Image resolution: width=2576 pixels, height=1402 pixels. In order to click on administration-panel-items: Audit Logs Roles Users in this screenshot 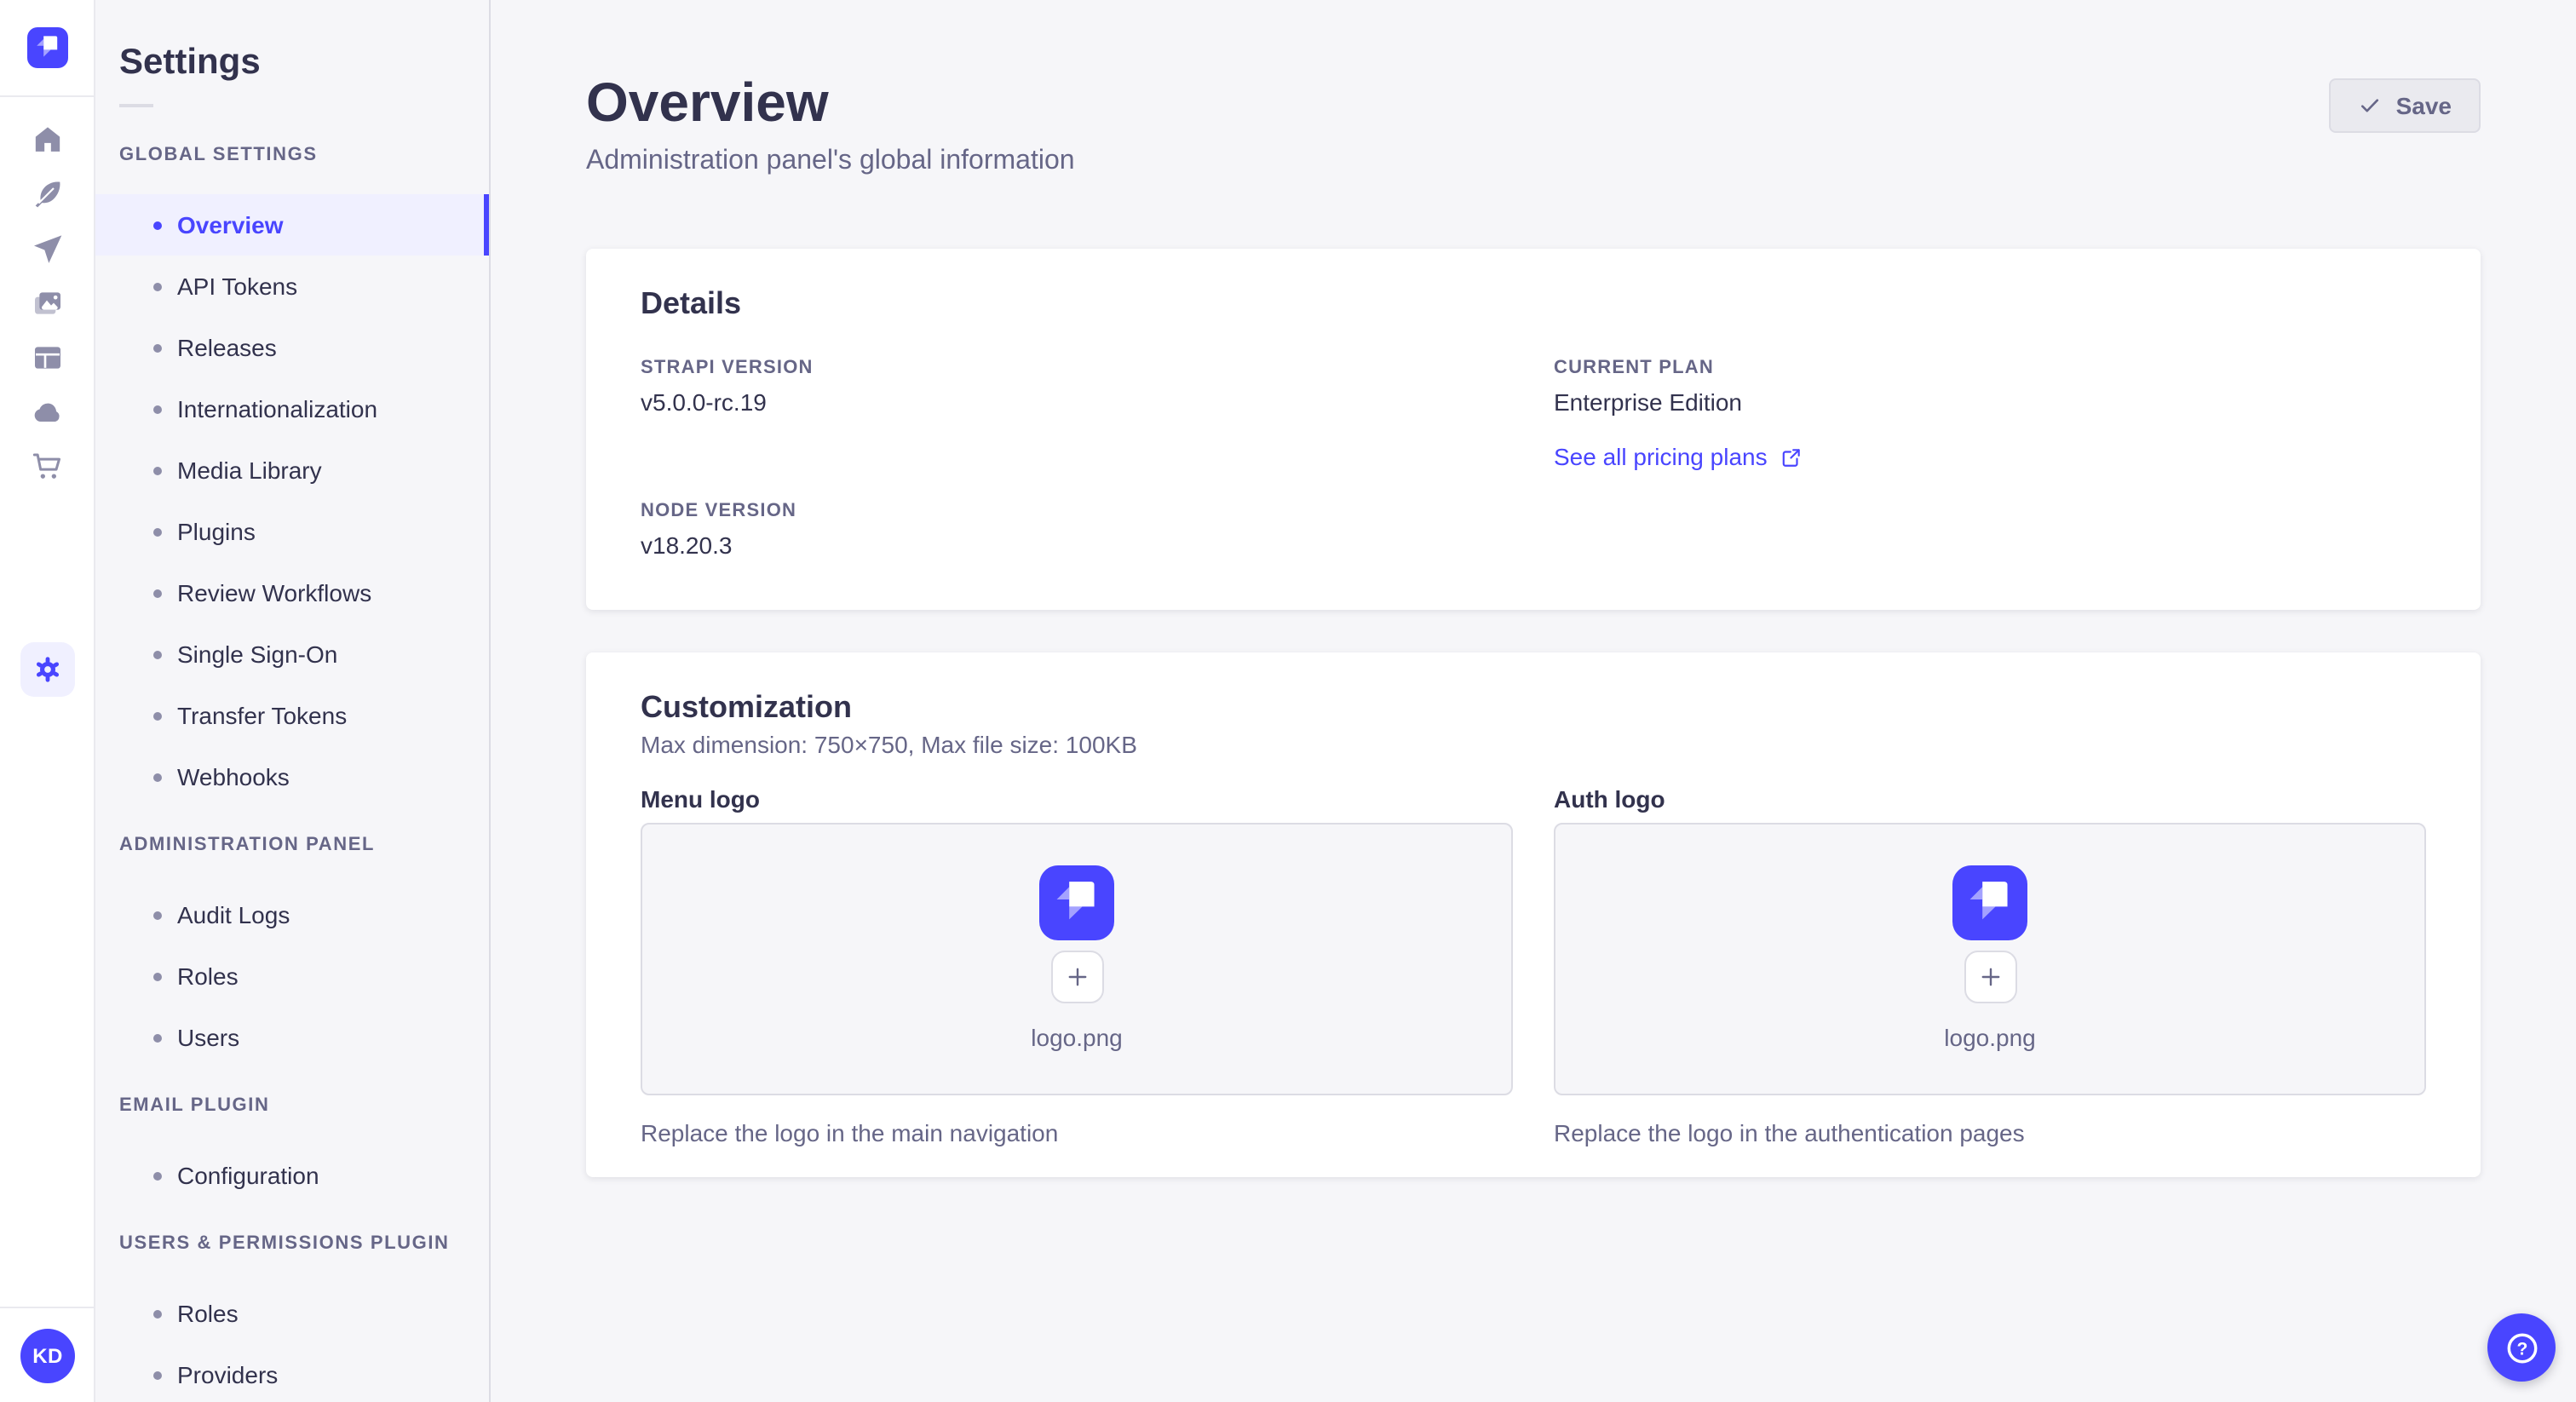, I will do `click(292, 976)`.